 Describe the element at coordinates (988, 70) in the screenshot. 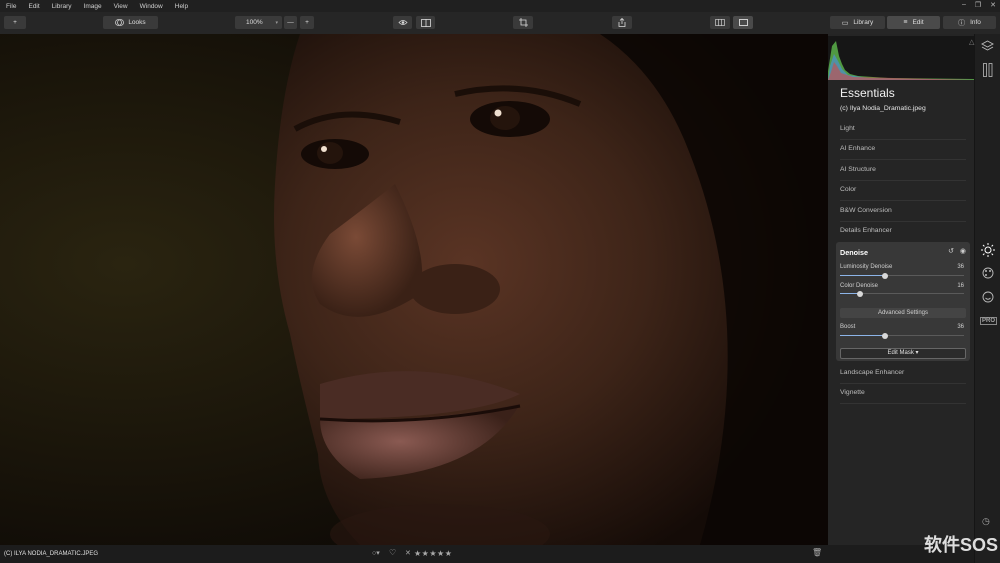

I see `presets-icon` at that location.